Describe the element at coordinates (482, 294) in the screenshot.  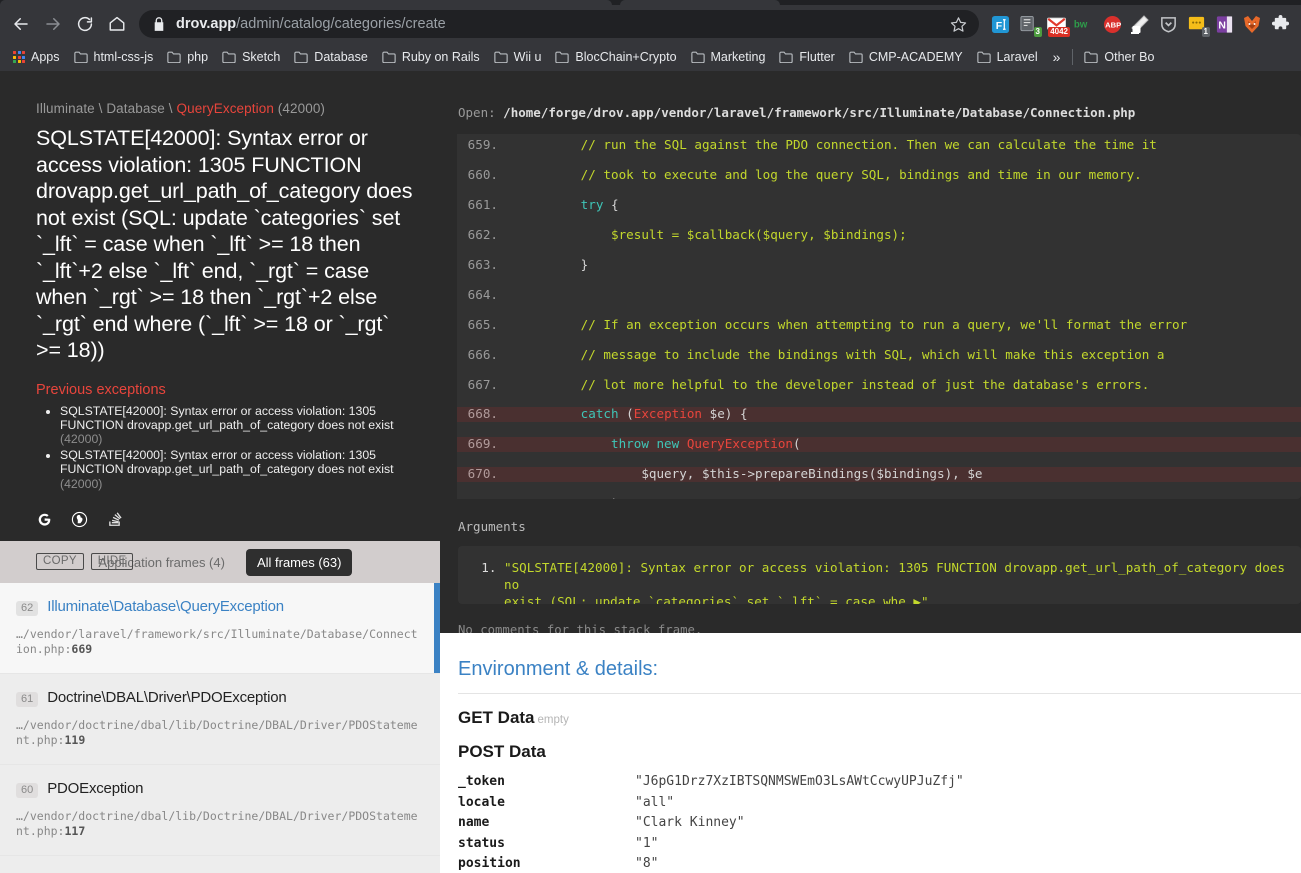
I see `line-number: 664.` at that location.